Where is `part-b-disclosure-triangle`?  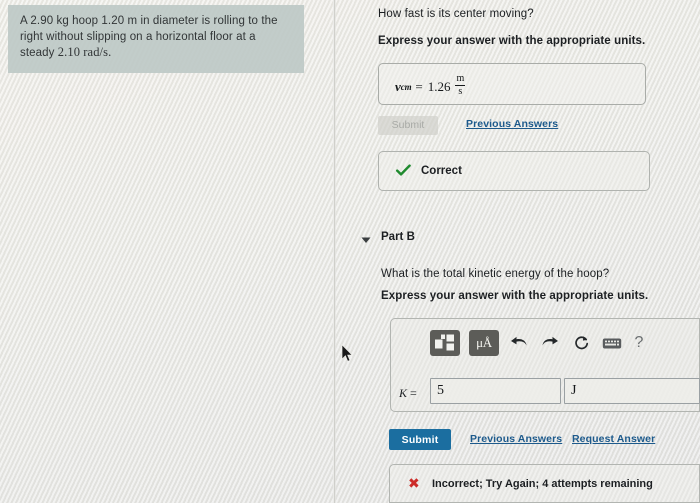
part-b-disclosure-triangle is located at coordinates (366, 239).